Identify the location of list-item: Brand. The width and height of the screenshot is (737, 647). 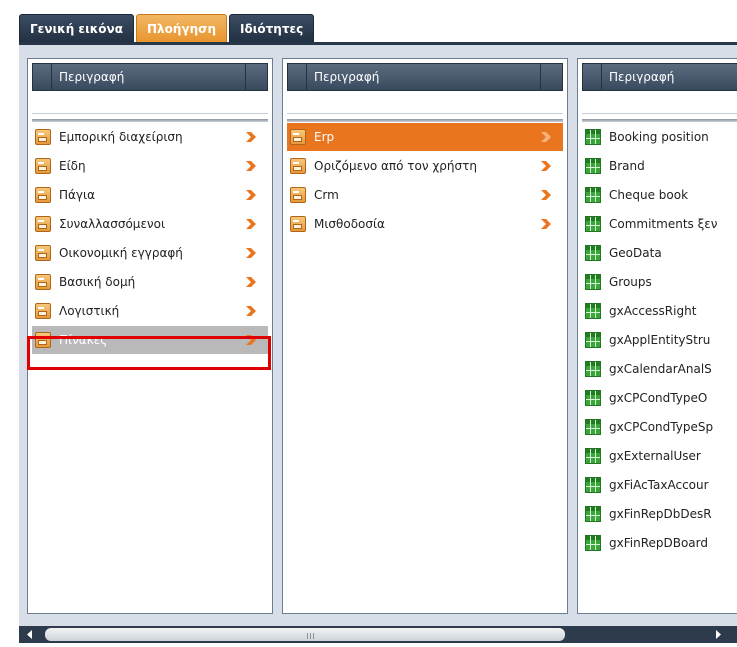
(659, 166).